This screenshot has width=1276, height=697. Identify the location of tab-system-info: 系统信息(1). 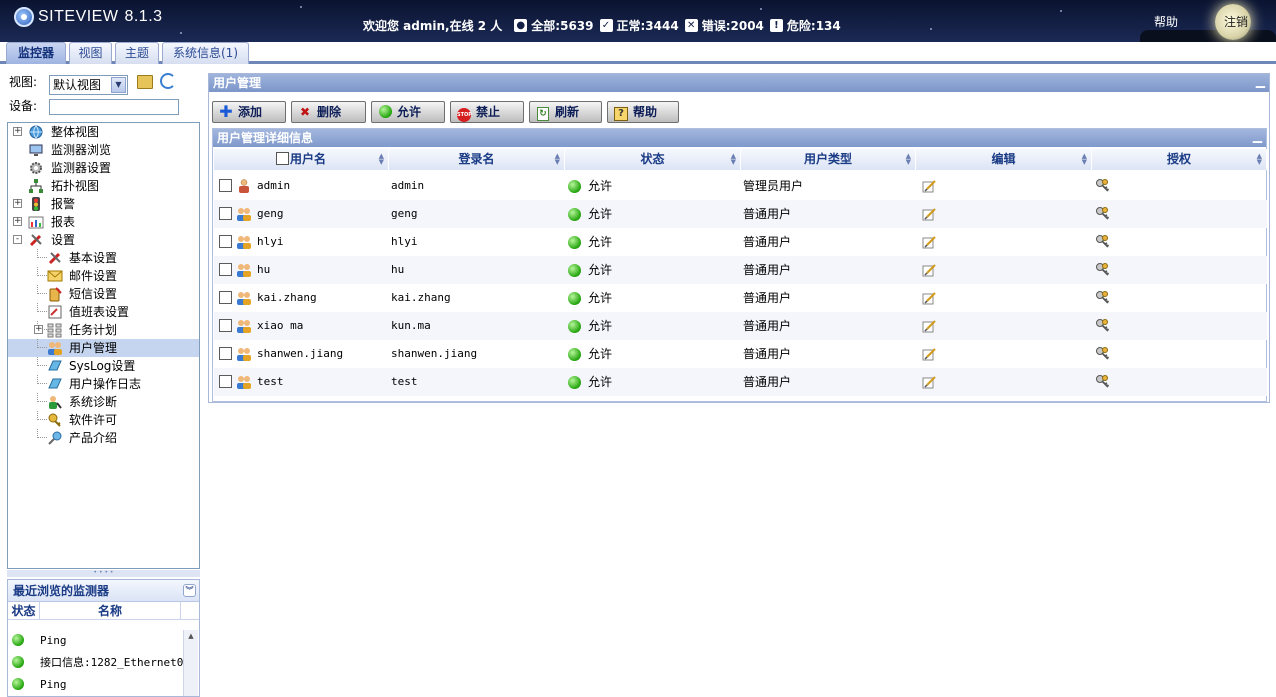
(205, 53).